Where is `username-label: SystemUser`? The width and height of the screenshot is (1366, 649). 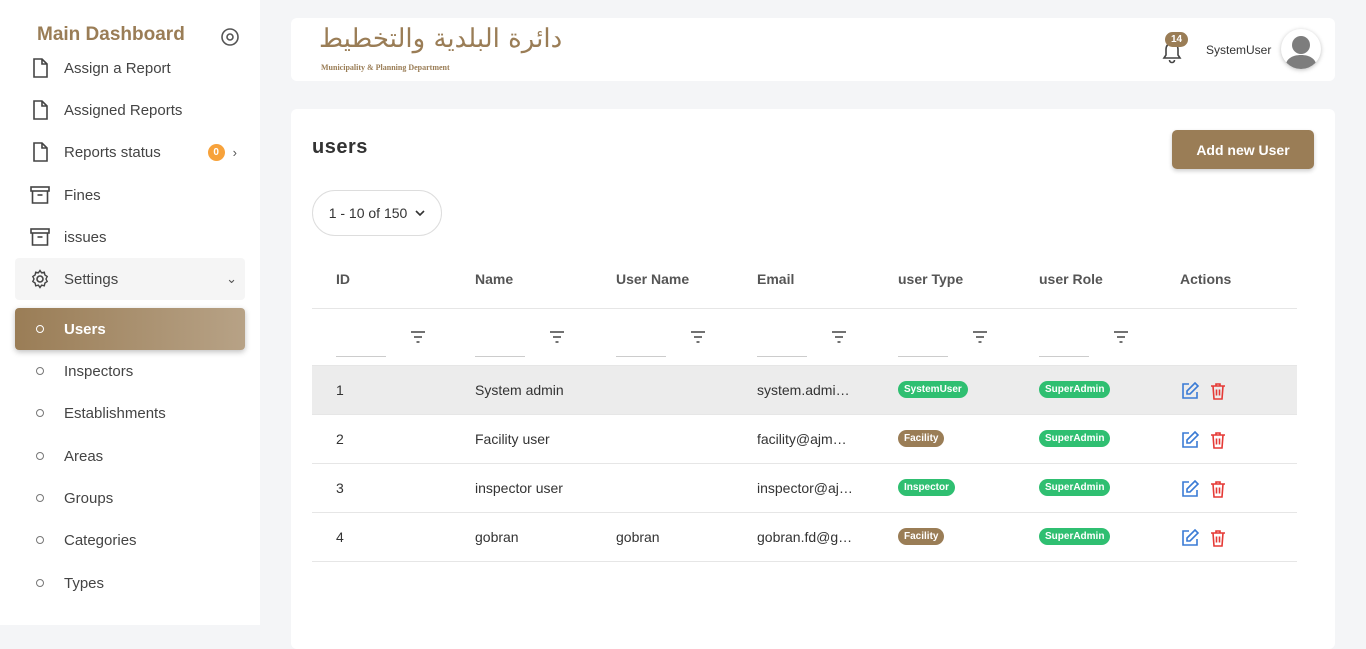 username-label: SystemUser is located at coordinates (1238, 50).